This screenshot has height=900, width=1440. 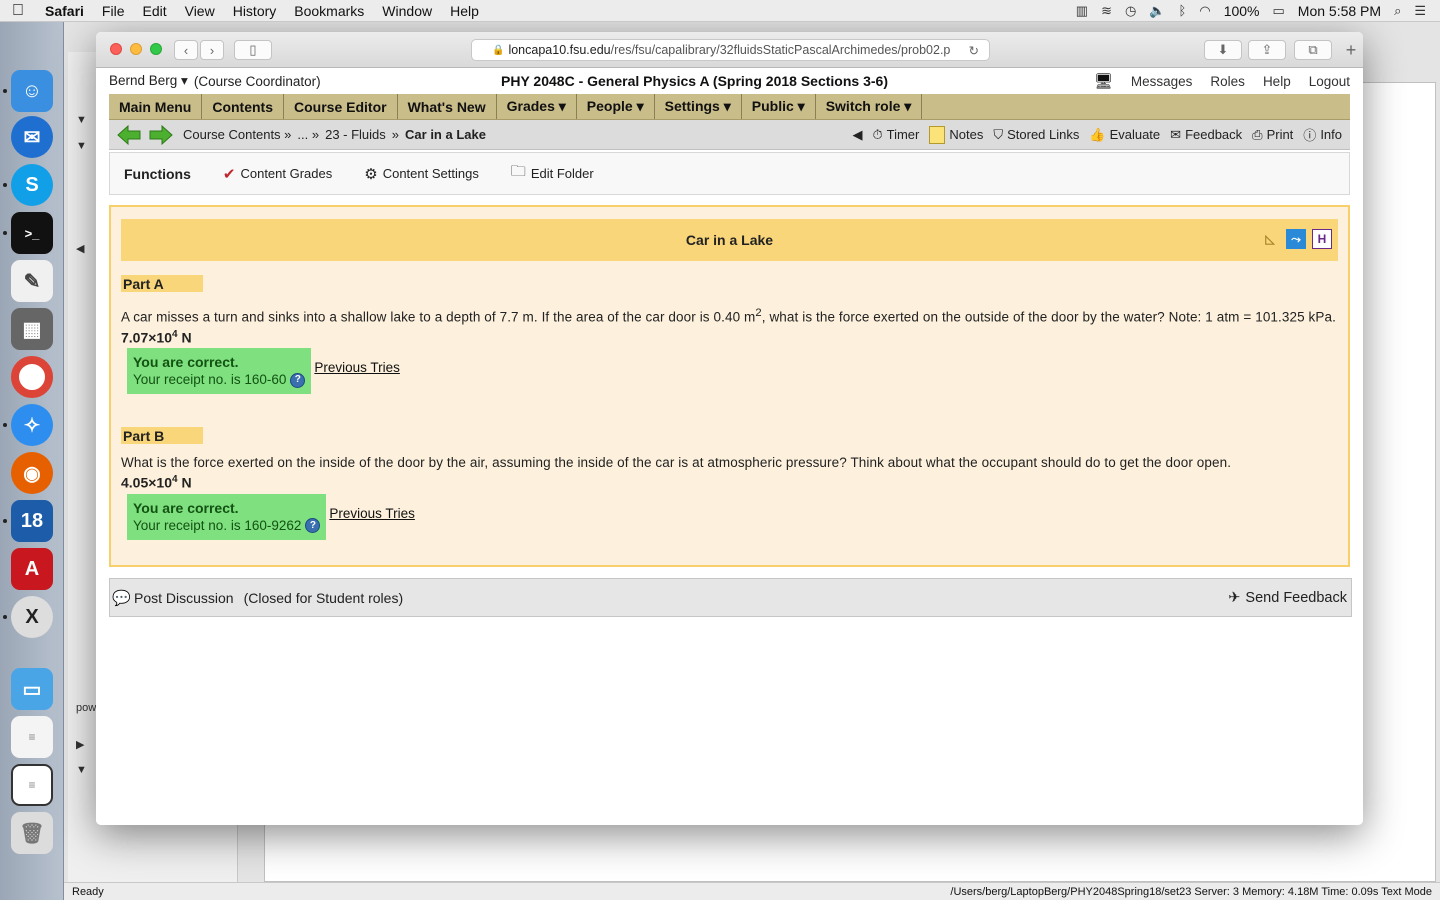 What do you see at coordinates (1322, 134) in the screenshot?
I see `info-tool: ⓘ Info` at bounding box center [1322, 134].